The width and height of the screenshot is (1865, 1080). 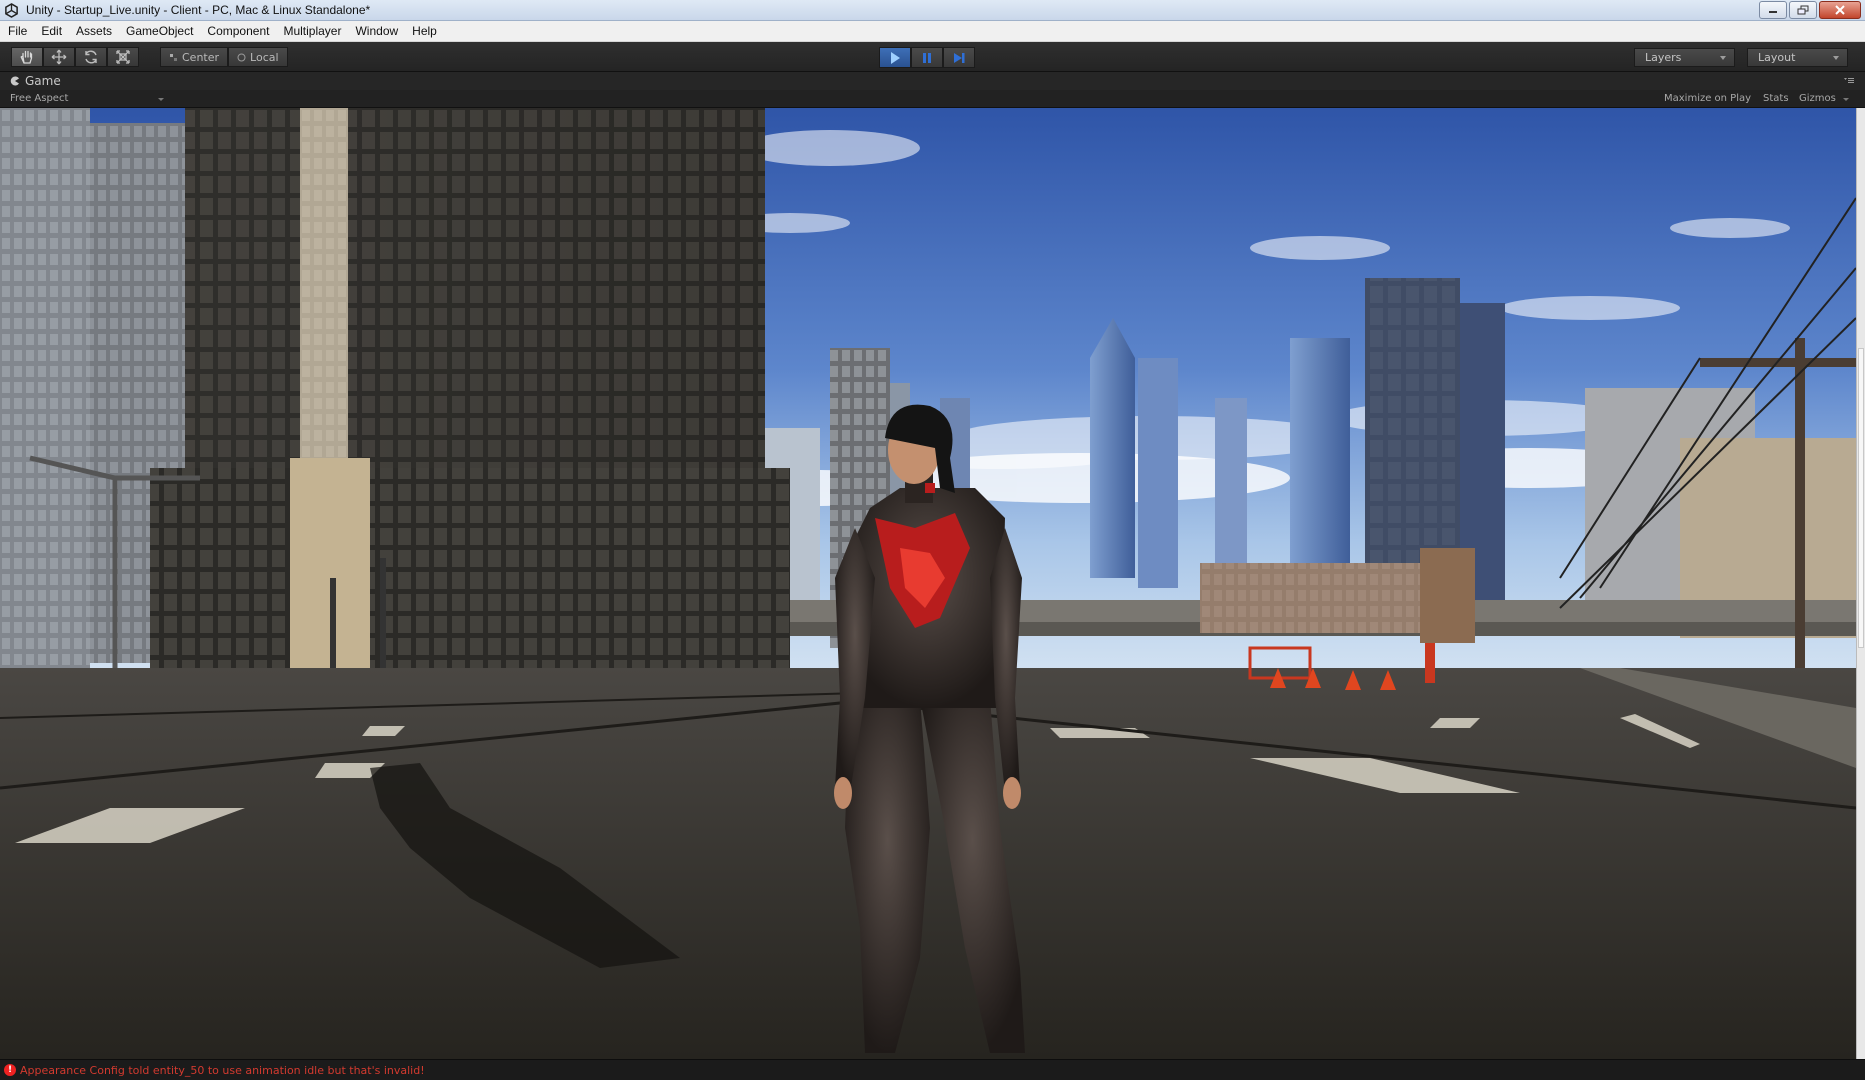 I want to click on move-tool-icon, so click(x=59, y=57).